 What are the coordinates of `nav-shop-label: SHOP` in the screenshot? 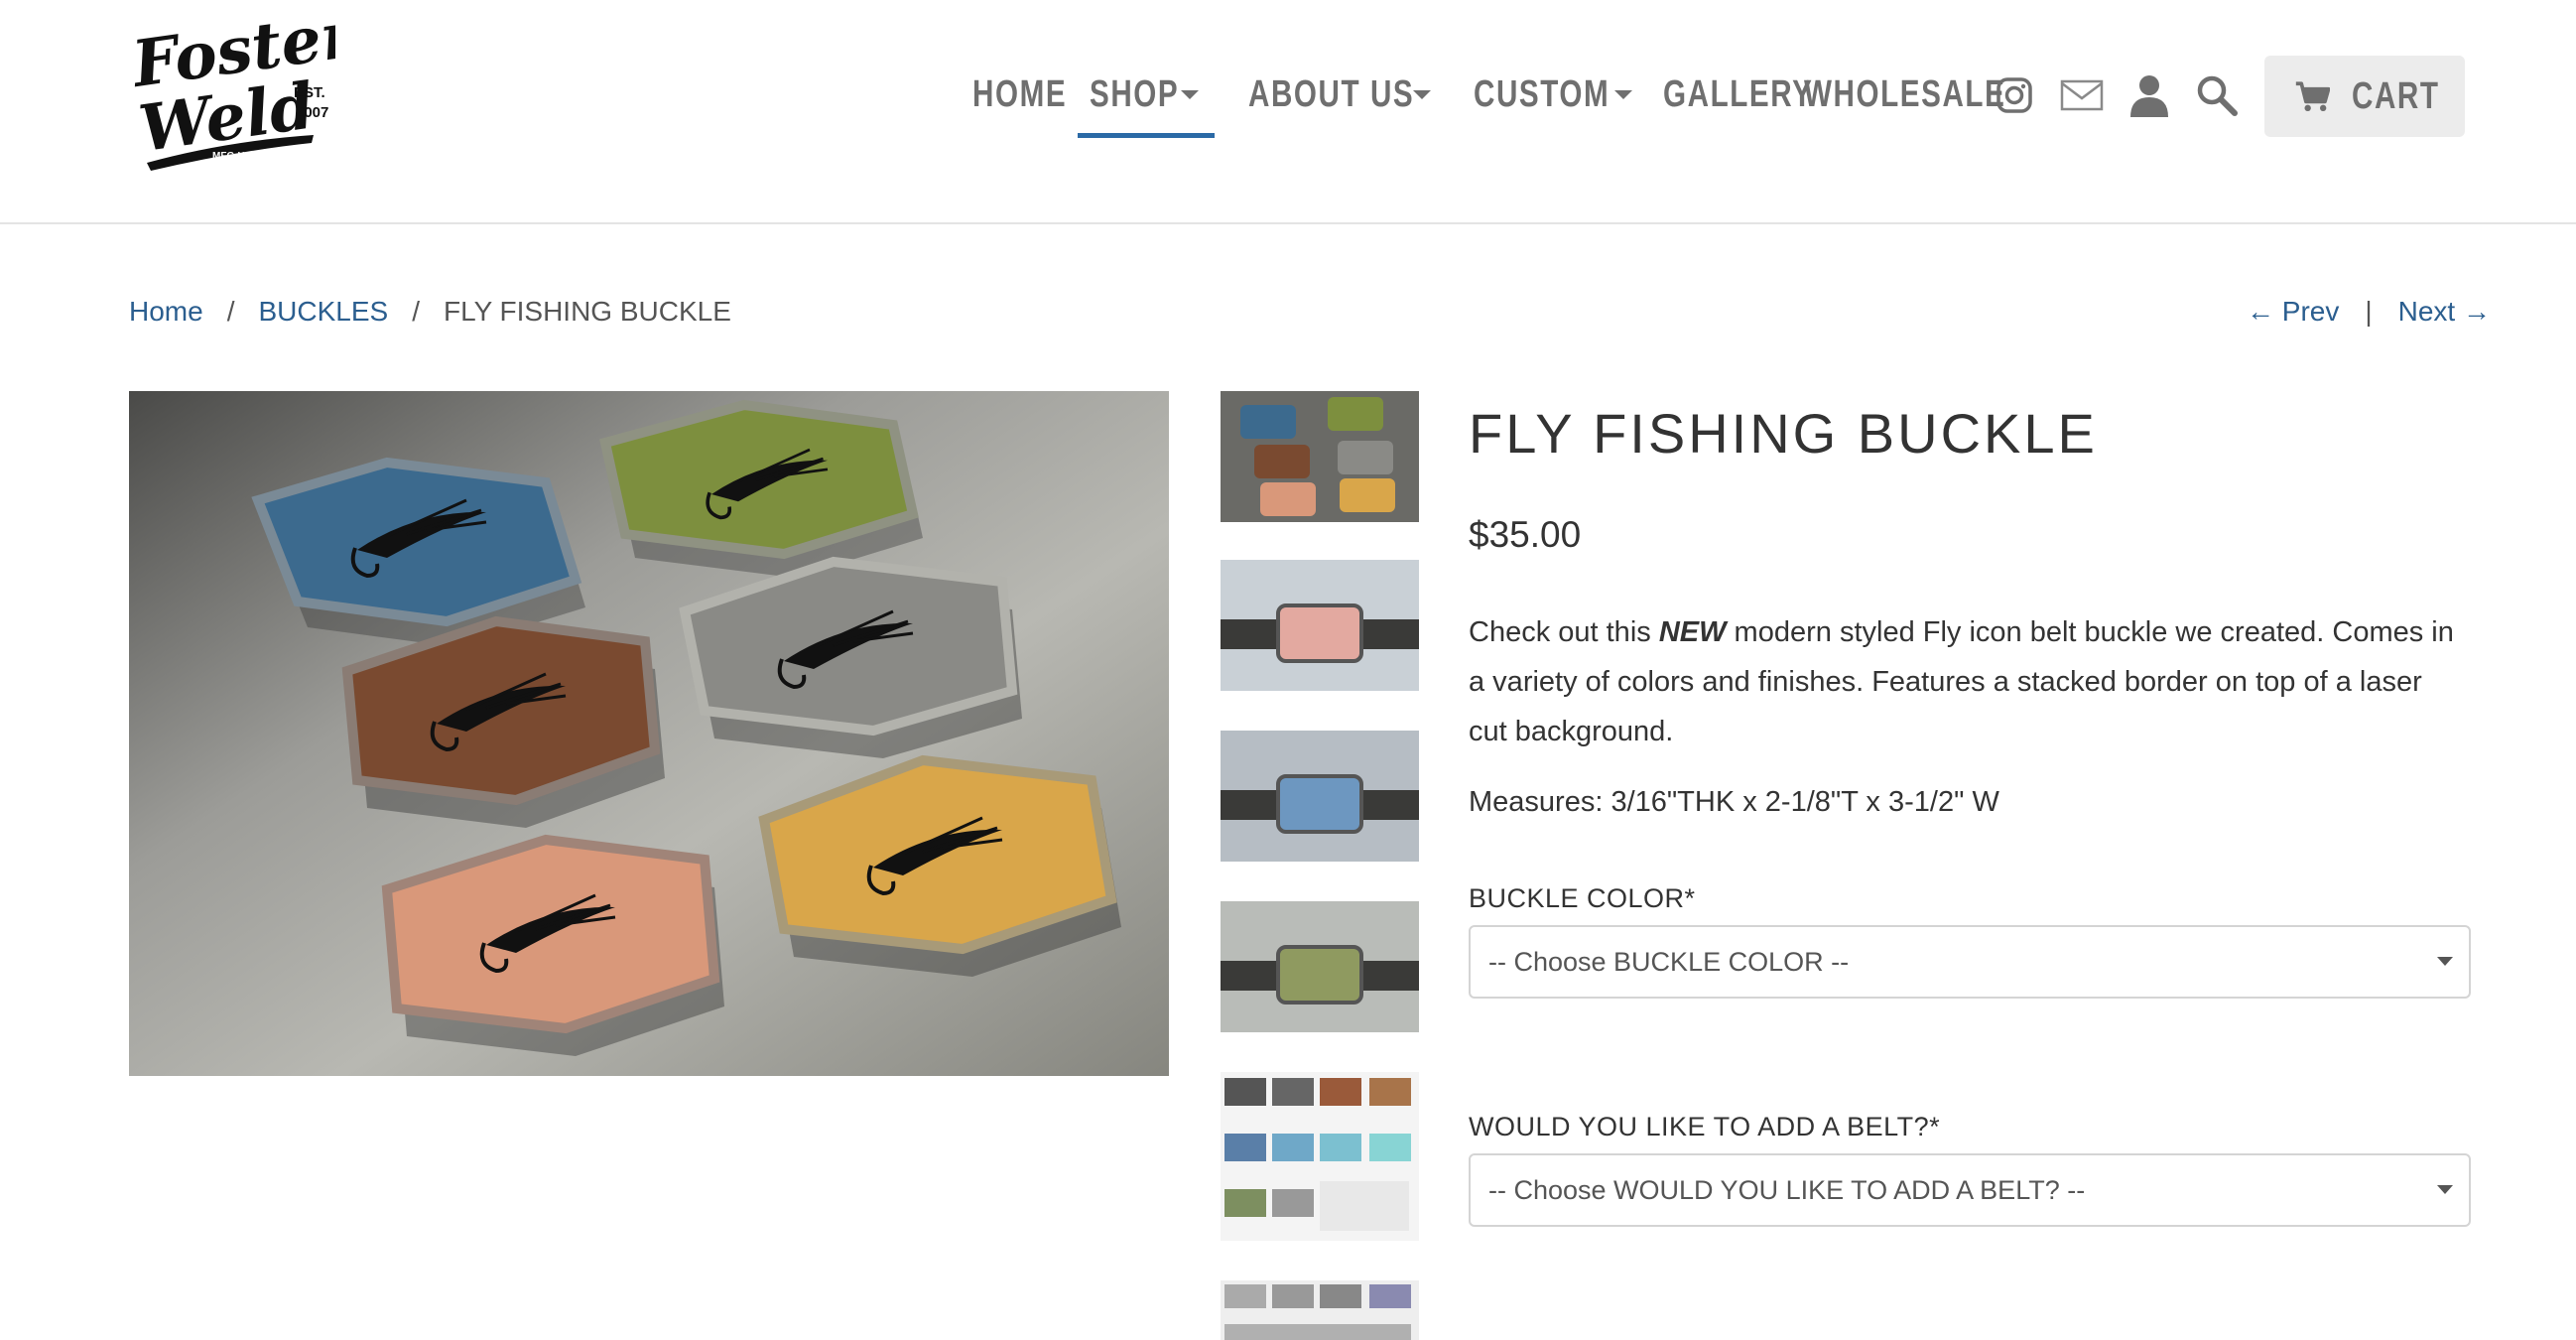 It's located at (1134, 94).